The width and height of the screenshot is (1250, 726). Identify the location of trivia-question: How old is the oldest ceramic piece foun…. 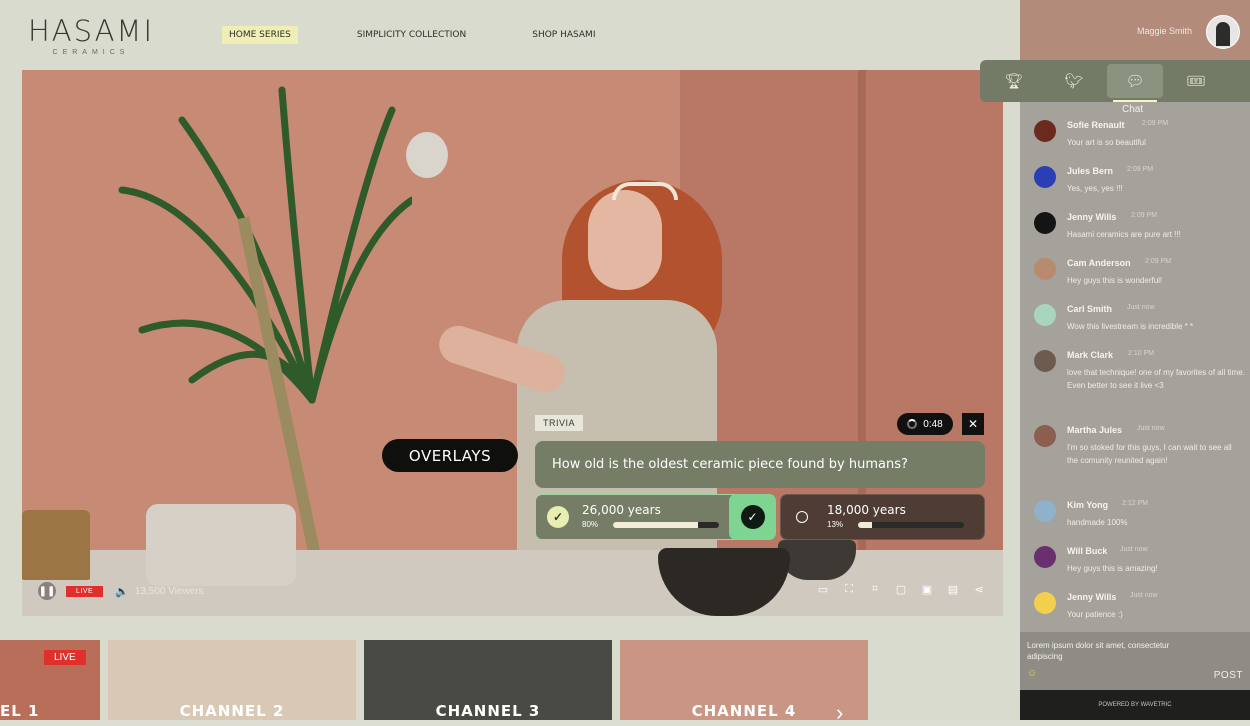
(760, 464).